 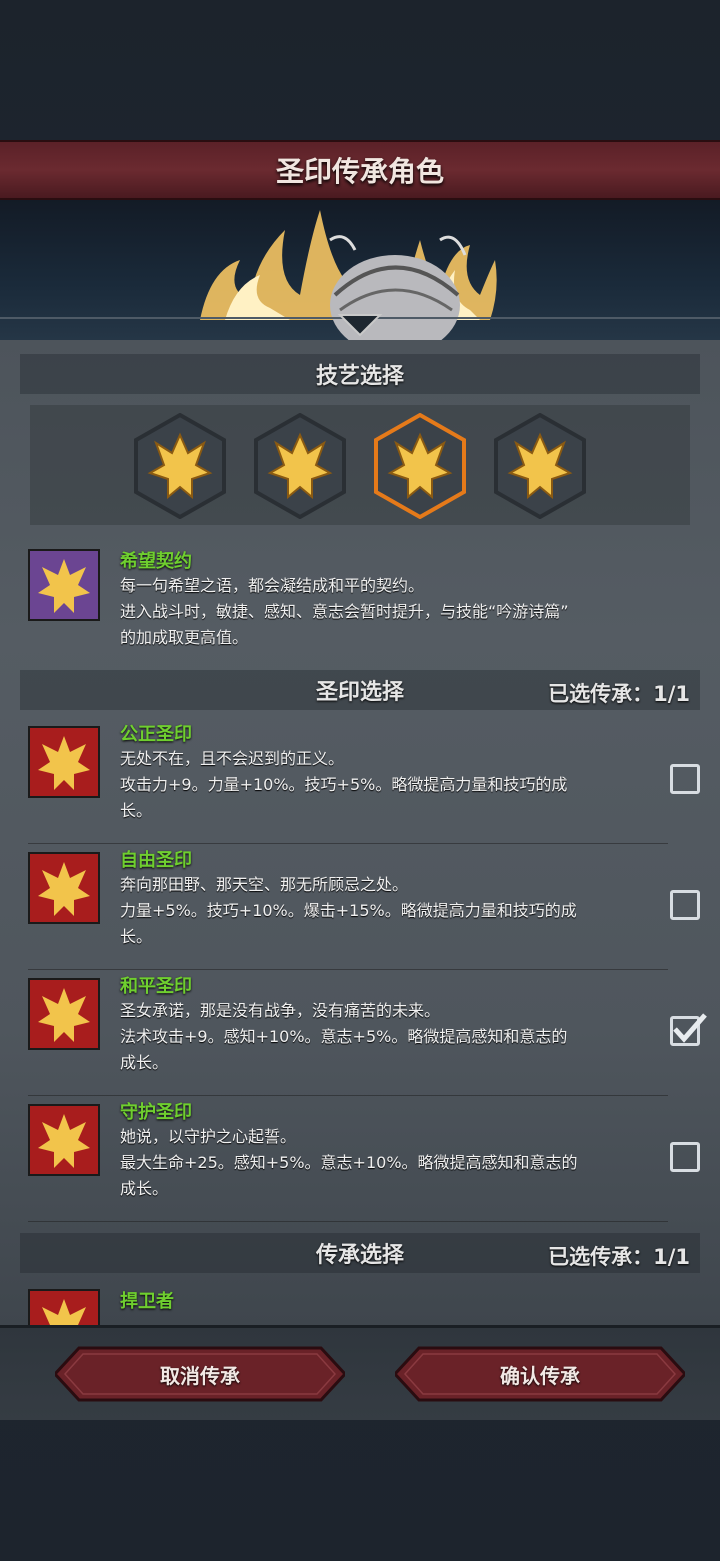 I want to click on skill-selector, so click(x=360, y=465).